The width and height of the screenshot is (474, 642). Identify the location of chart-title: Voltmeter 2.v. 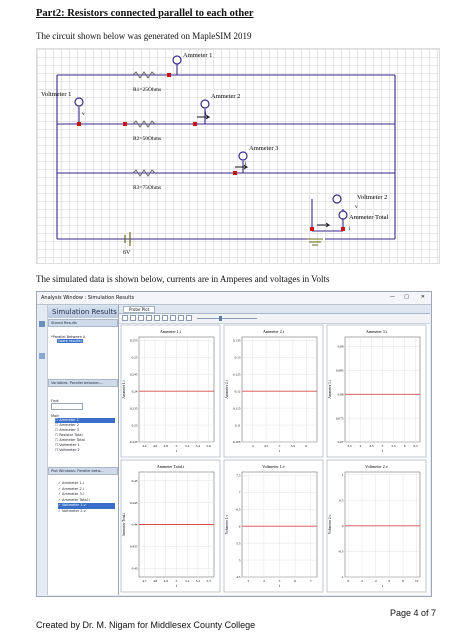
(377, 466).